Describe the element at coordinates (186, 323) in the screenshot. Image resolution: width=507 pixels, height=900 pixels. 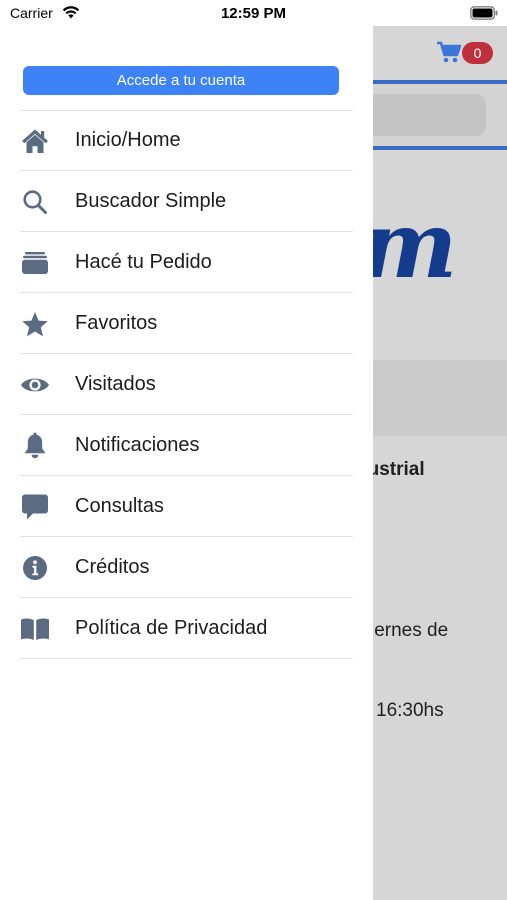
I see `menu-item-favorites: Favoritos` at that location.